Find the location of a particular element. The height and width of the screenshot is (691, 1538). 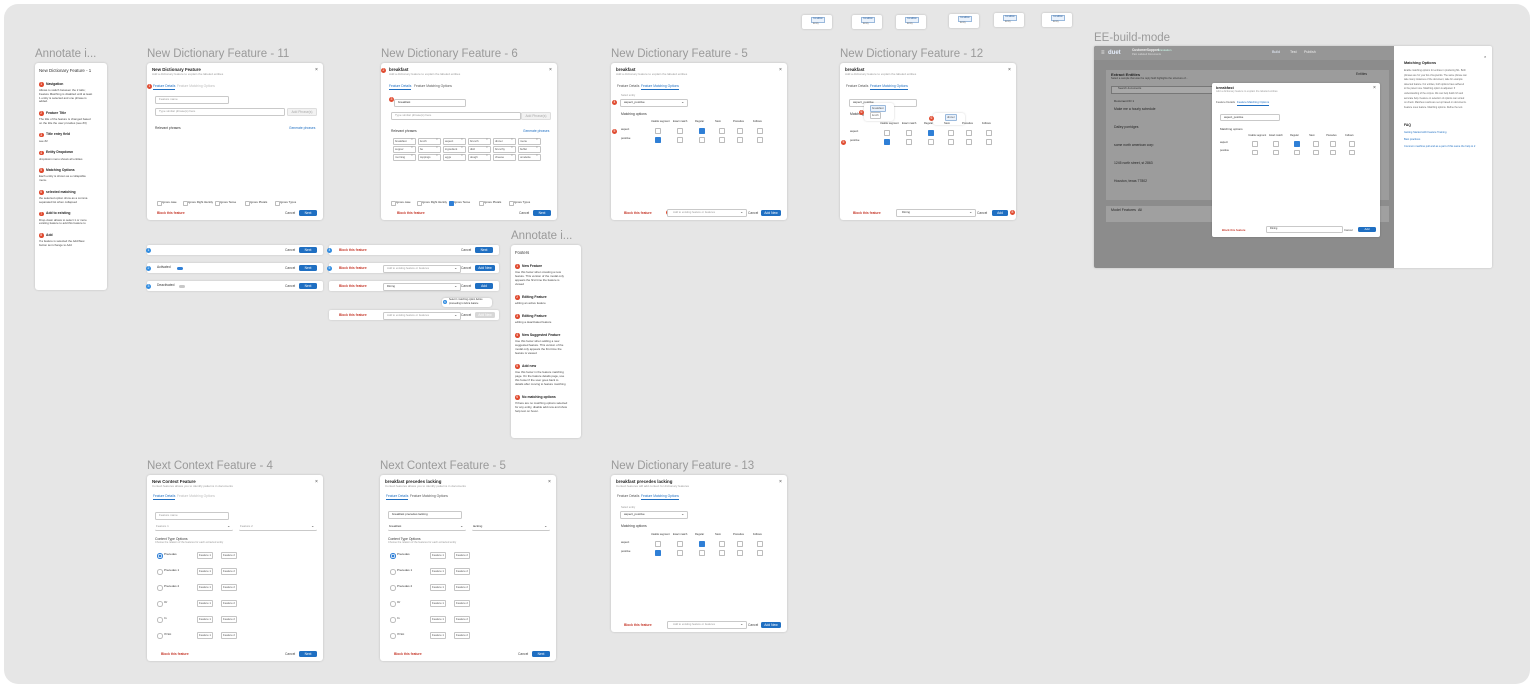

add-phrases-button: Add Phrase(s) is located at coordinates (536, 116).